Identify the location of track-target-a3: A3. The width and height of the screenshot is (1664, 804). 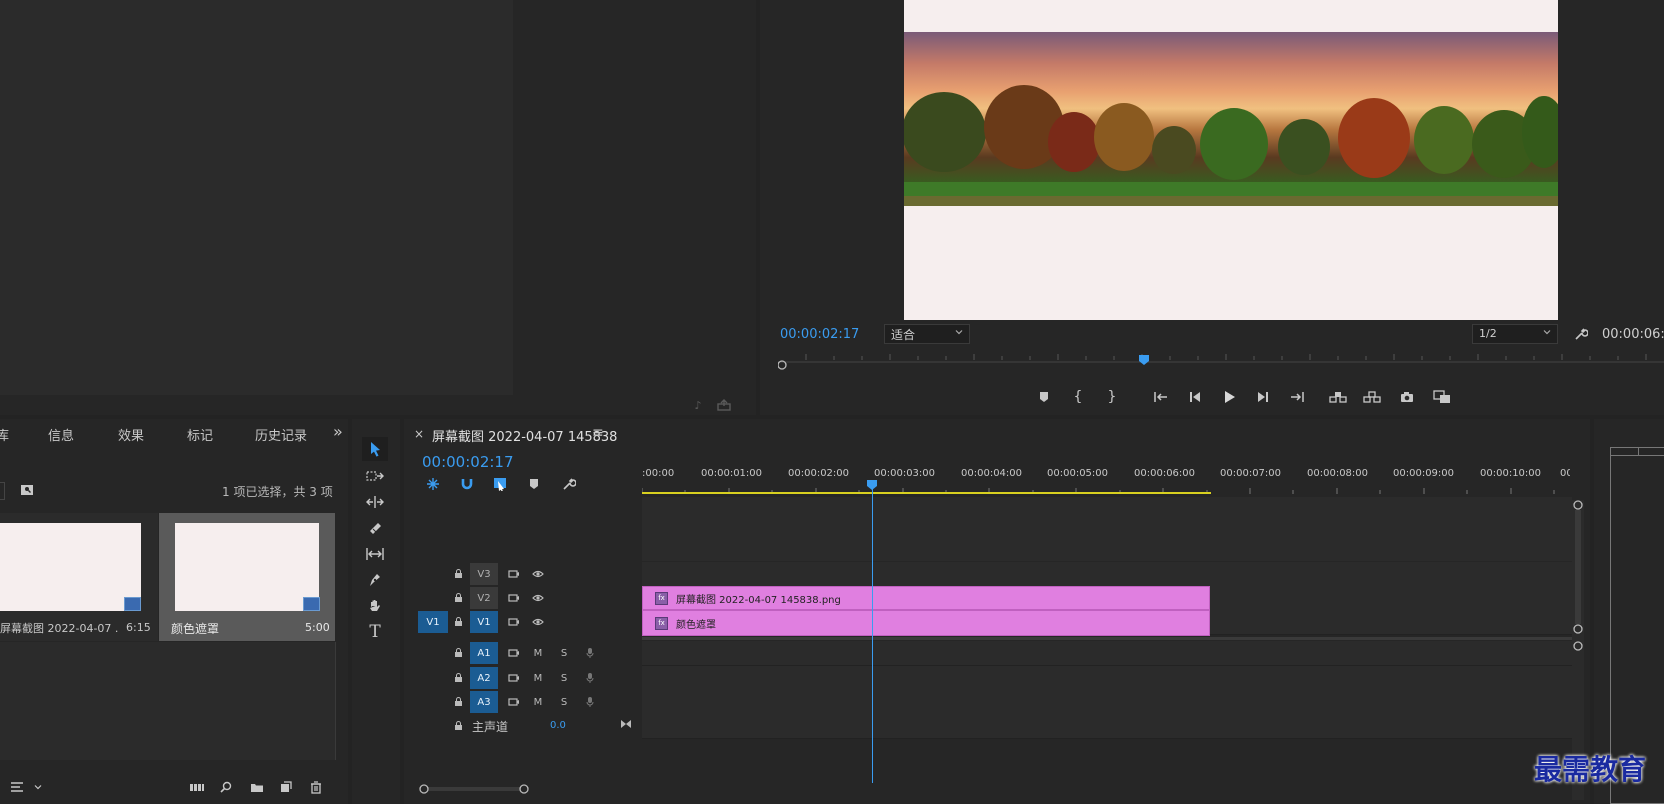
(484, 702).